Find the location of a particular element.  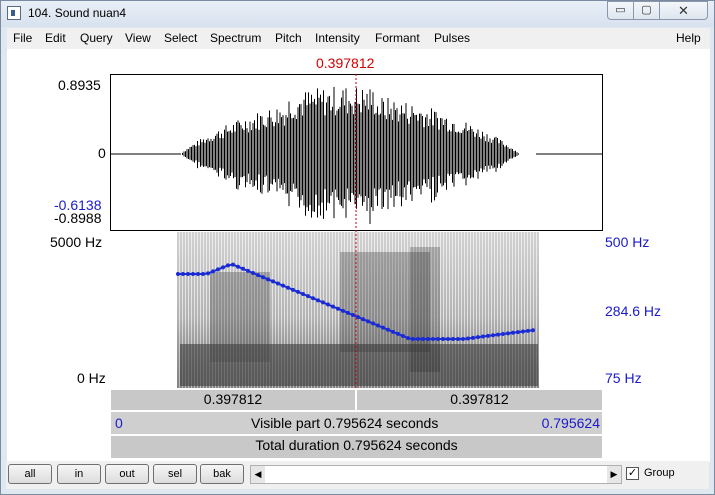

time-segment-right: 0.397812 is located at coordinates (479, 400).